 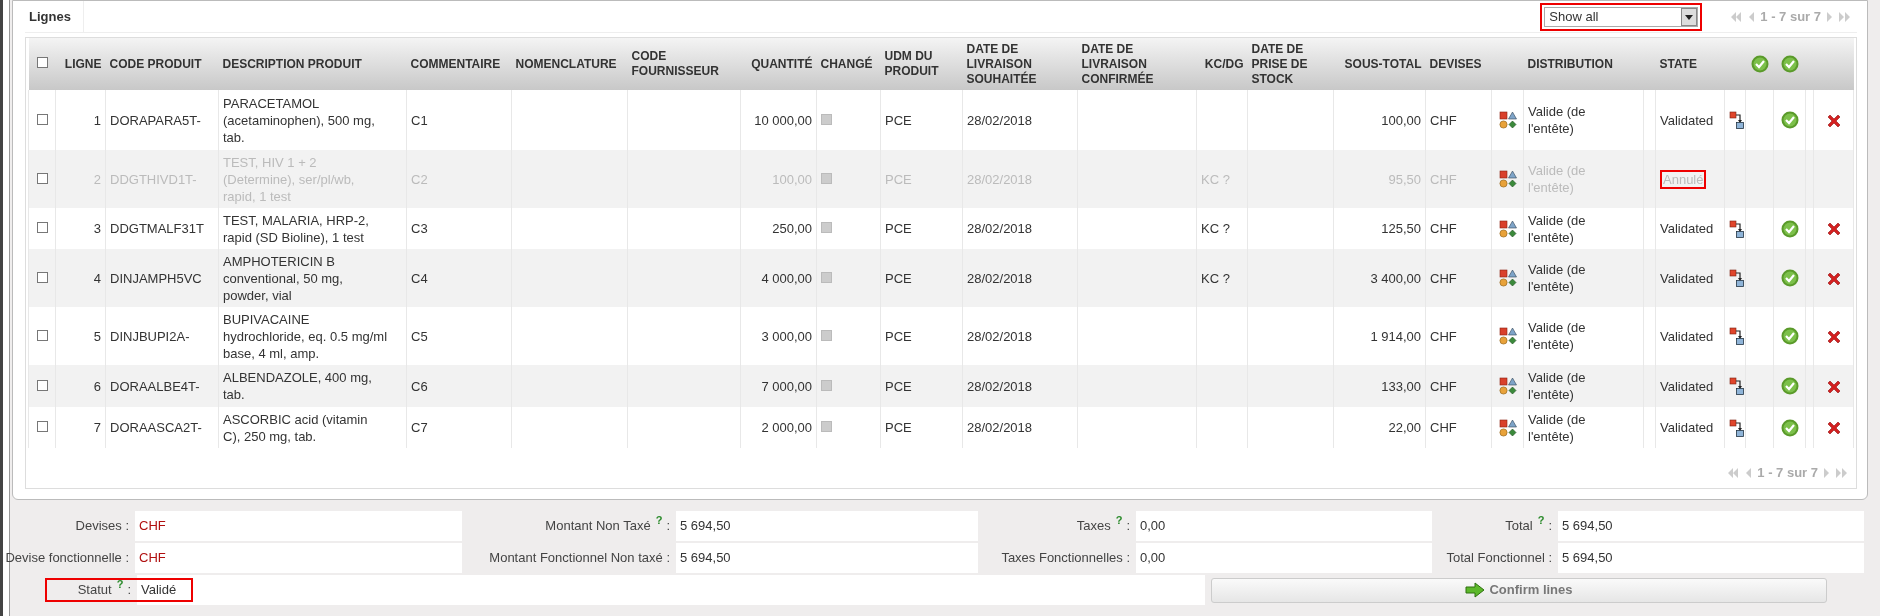 I want to click on column-header: CHANGÉ, so click(x=848, y=64).